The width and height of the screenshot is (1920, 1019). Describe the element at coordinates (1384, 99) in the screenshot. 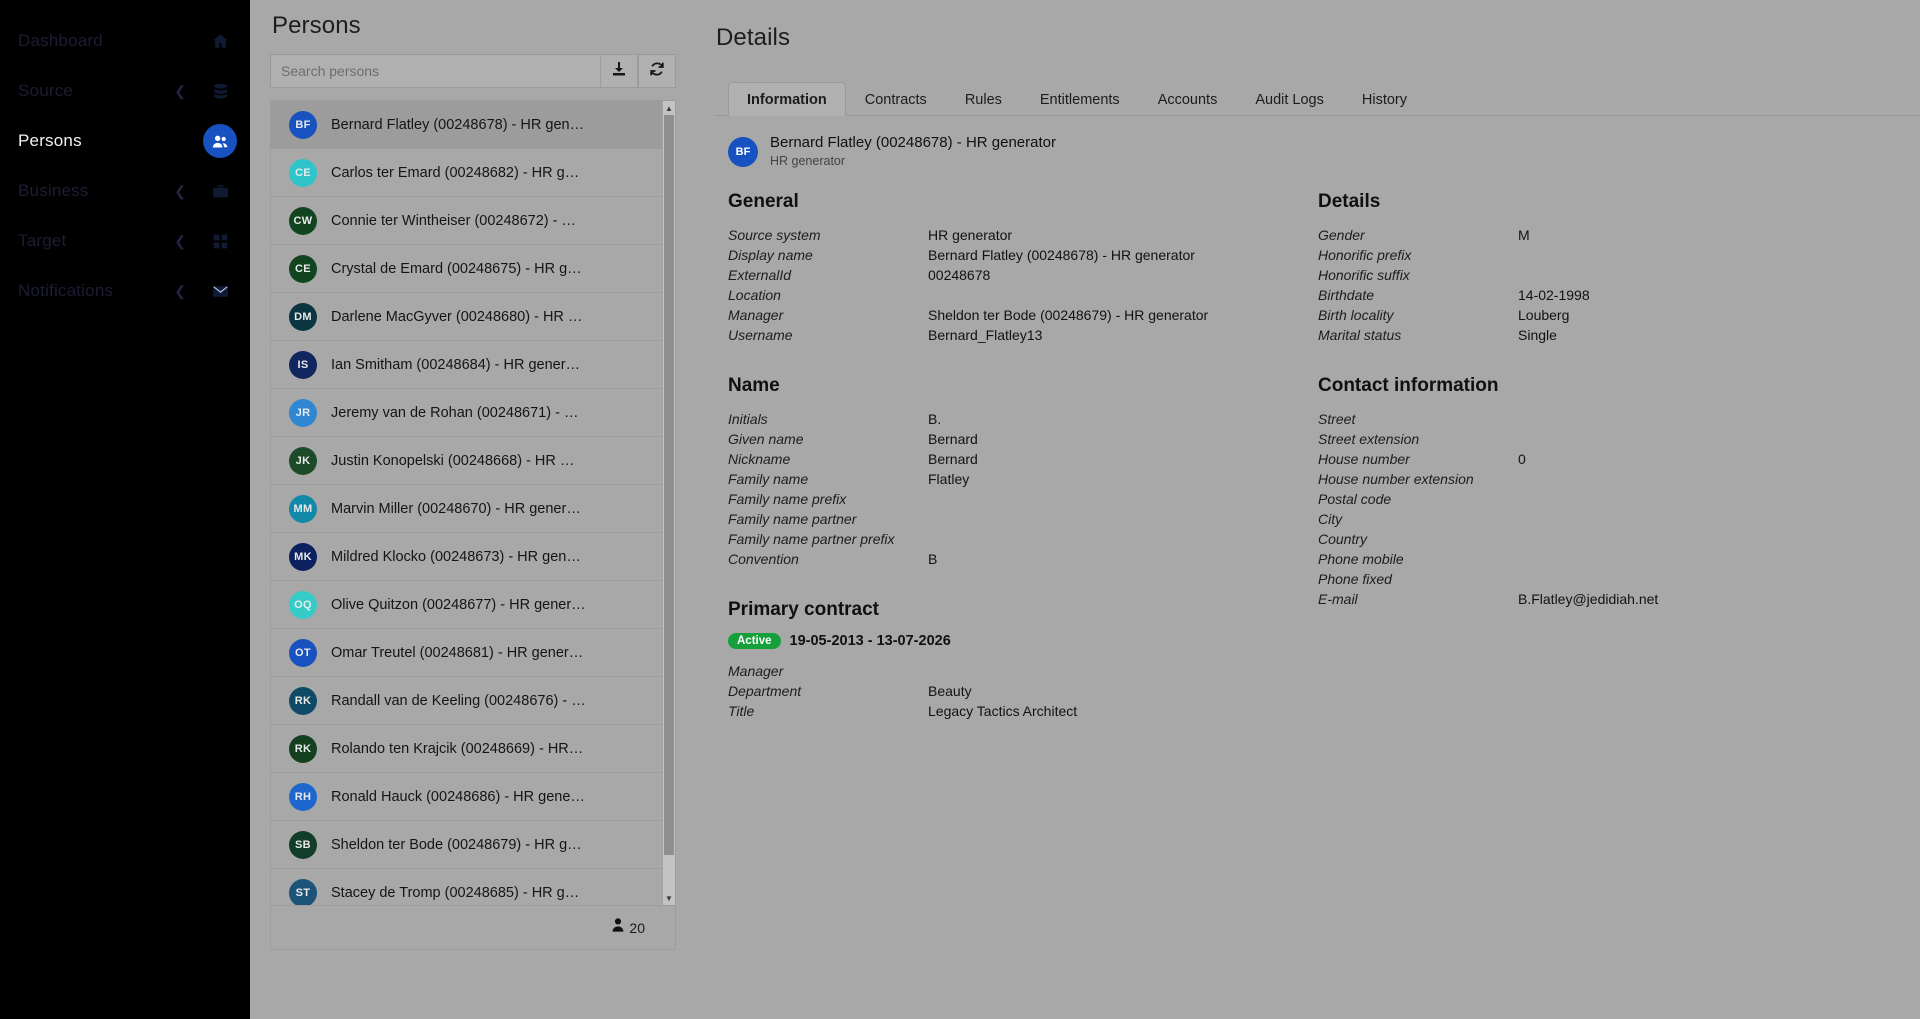

I see `tab-history: History` at that location.